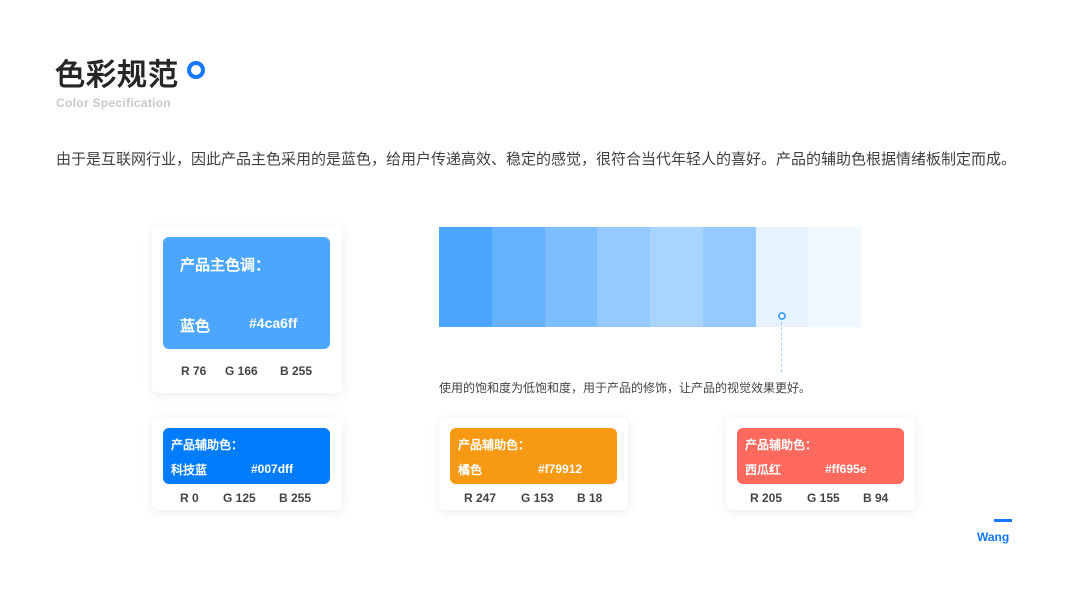  What do you see at coordinates (480, 498) in the screenshot?
I see `aux-color-r: R 247` at bounding box center [480, 498].